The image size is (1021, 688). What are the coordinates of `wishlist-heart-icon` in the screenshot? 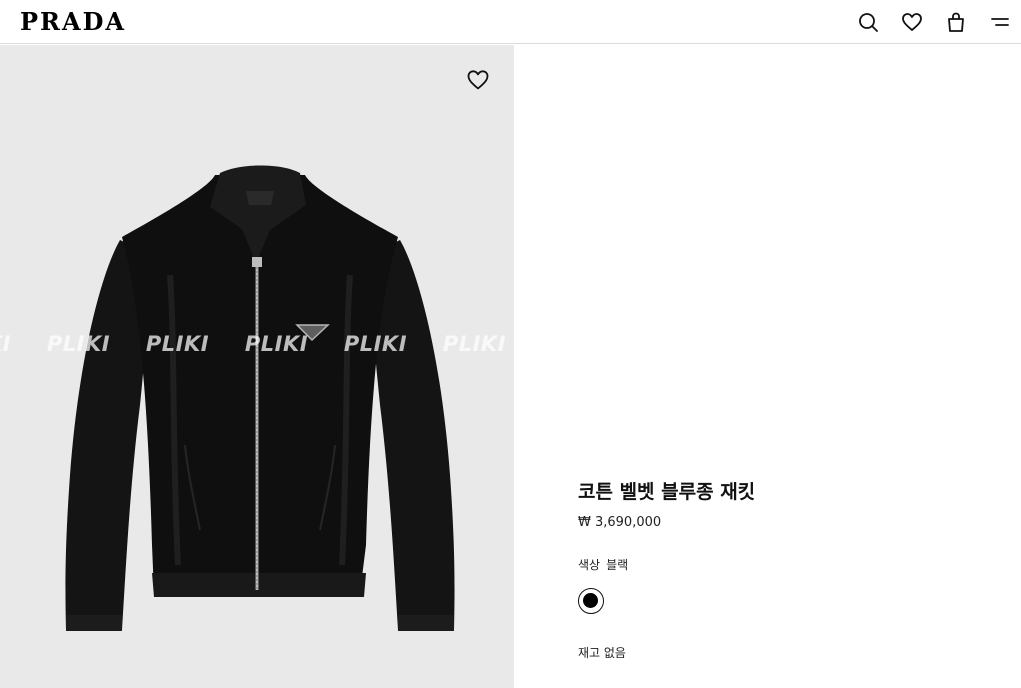 It's located at (478, 80).